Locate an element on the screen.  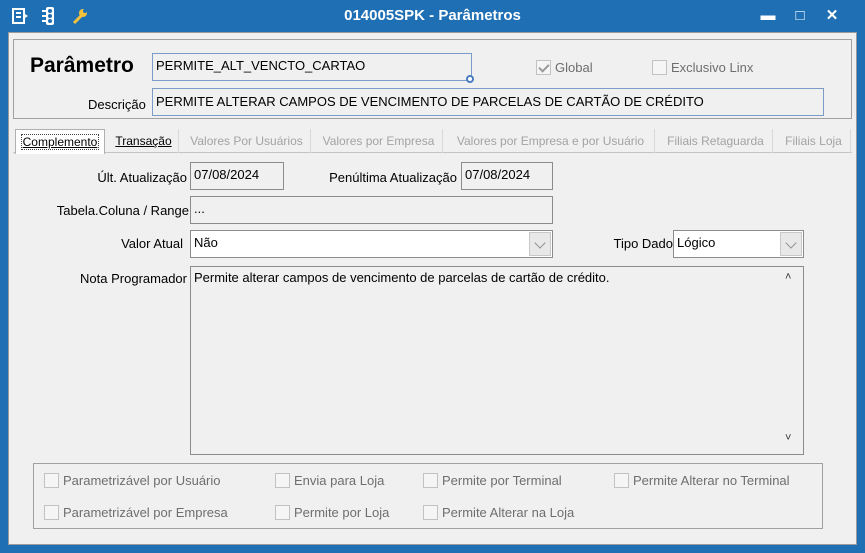
scroll-down-icon: ˅ is located at coordinates (790, 438).